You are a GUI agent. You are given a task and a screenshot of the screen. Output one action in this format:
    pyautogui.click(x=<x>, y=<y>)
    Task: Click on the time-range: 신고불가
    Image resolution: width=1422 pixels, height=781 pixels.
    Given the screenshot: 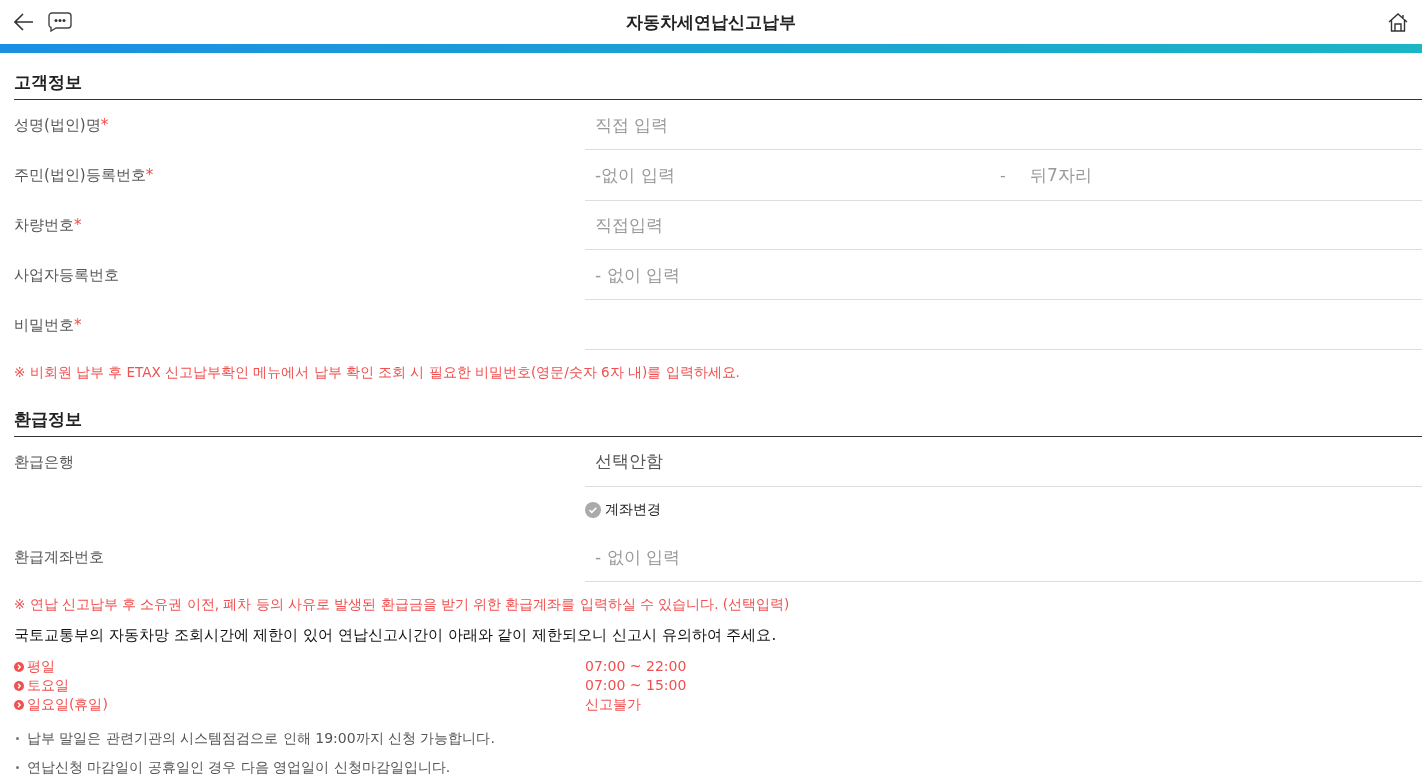 What is the action you would take?
    pyautogui.click(x=613, y=704)
    